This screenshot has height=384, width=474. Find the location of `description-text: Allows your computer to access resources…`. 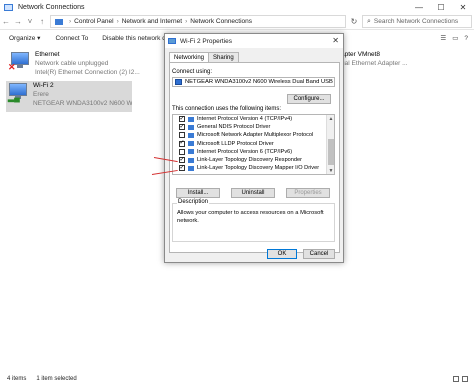

description-text: Allows your computer to access resources… is located at coordinates (250, 217).